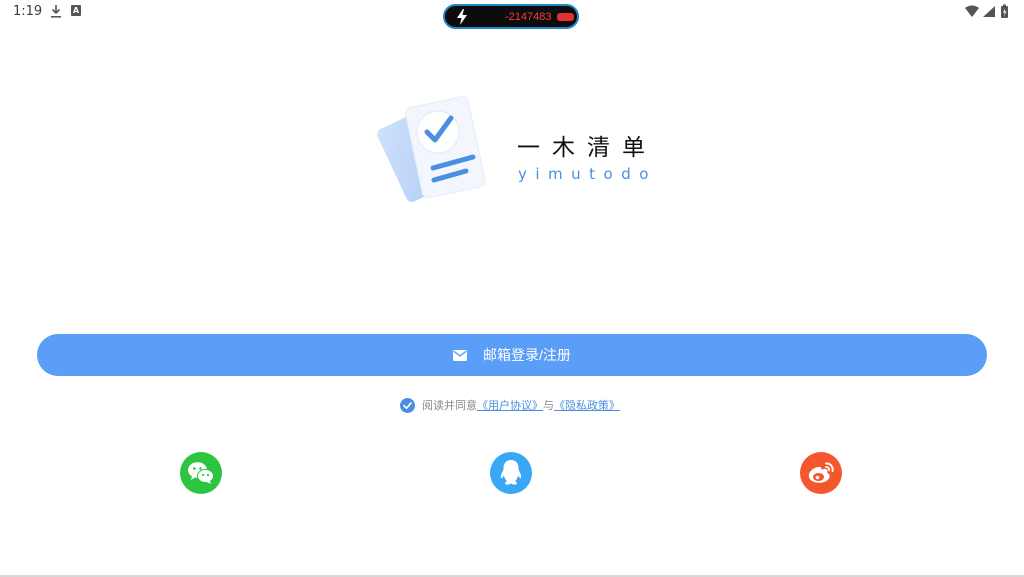 The image size is (1024, 577). I want to click on agreement-checkbox, so click(407, 405).